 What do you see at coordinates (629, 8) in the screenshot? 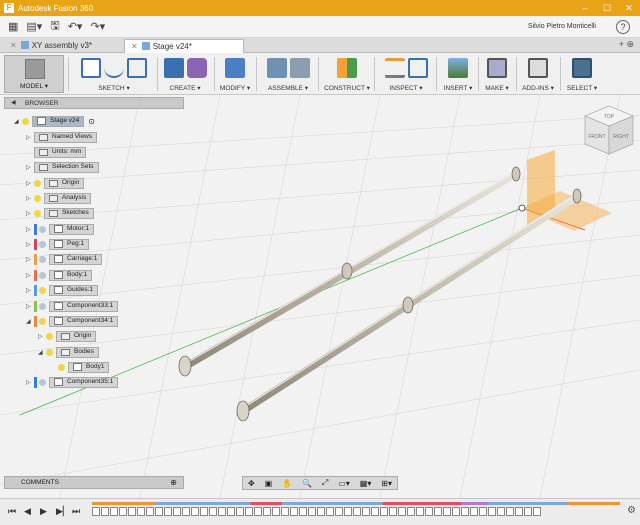
I see `close-button: ✕` at bounding box center [629, 8].